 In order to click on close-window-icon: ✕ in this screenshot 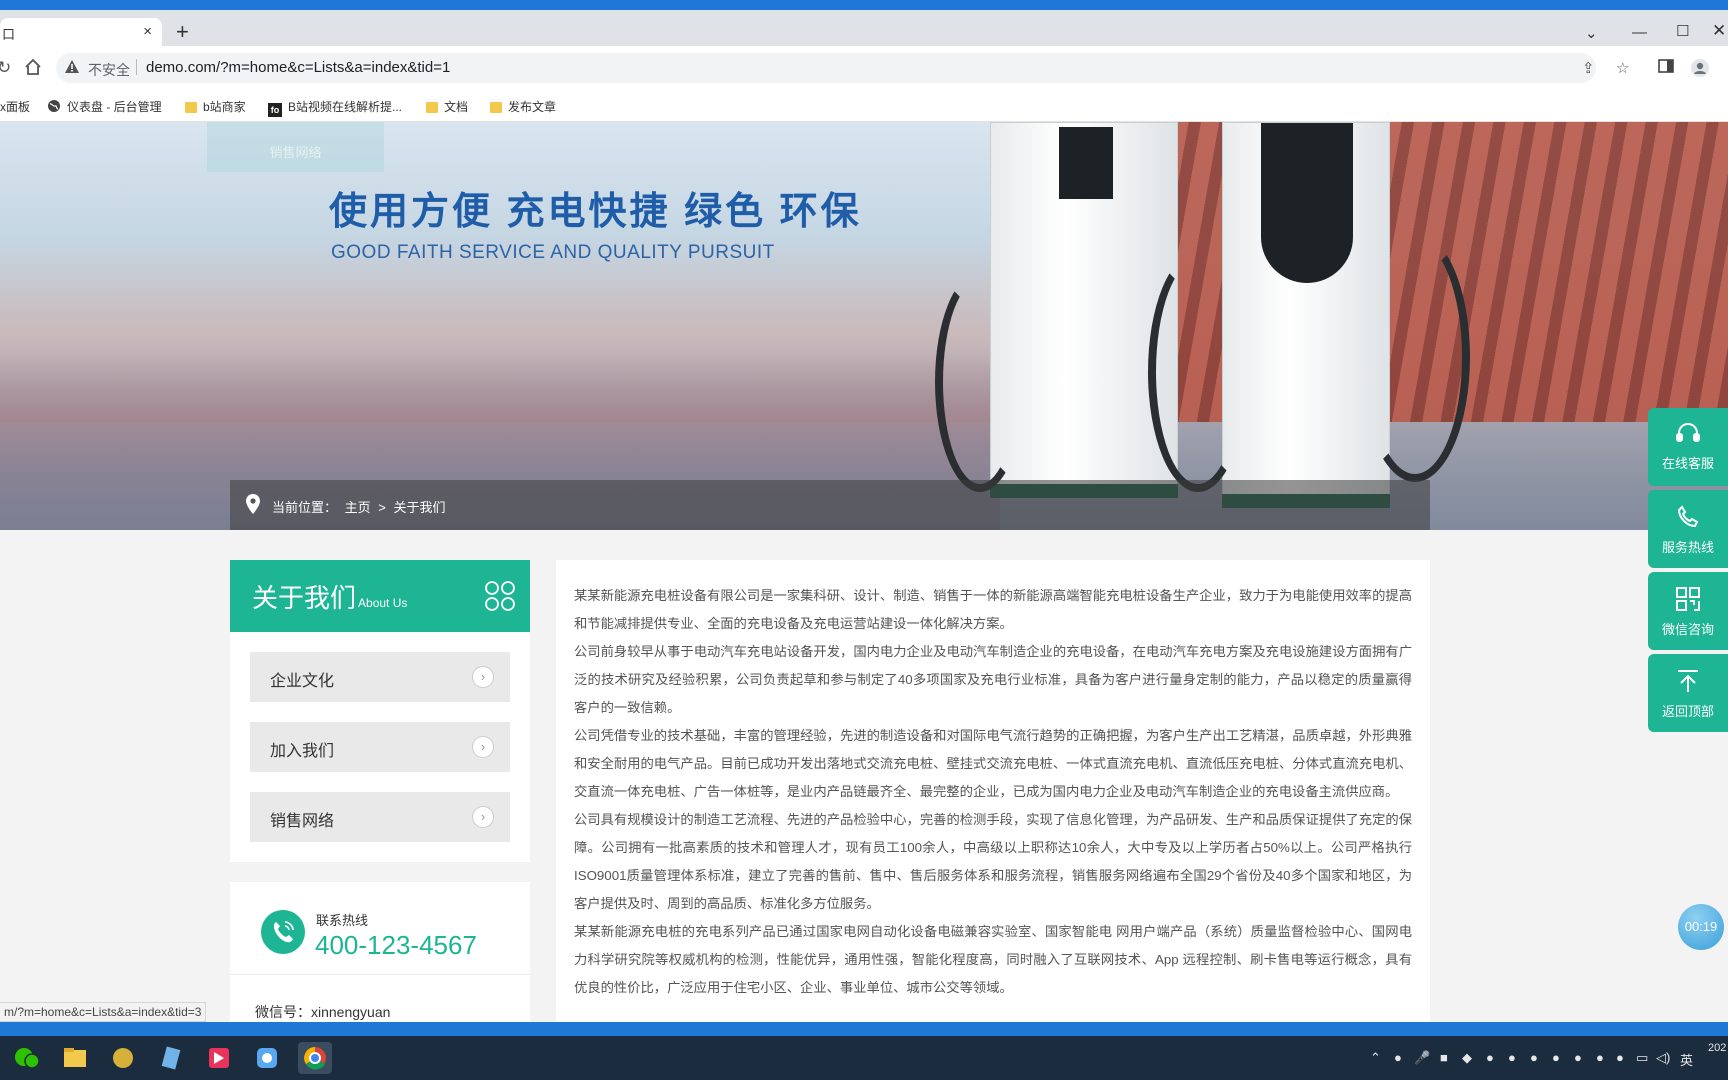, I will do `click(1719, 31)`.